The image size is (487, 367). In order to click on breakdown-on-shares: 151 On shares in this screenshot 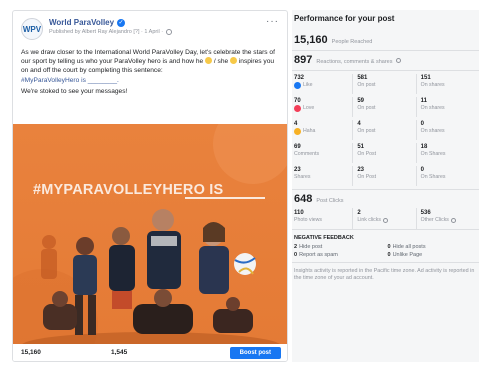, I will do `click(447, 84)`.